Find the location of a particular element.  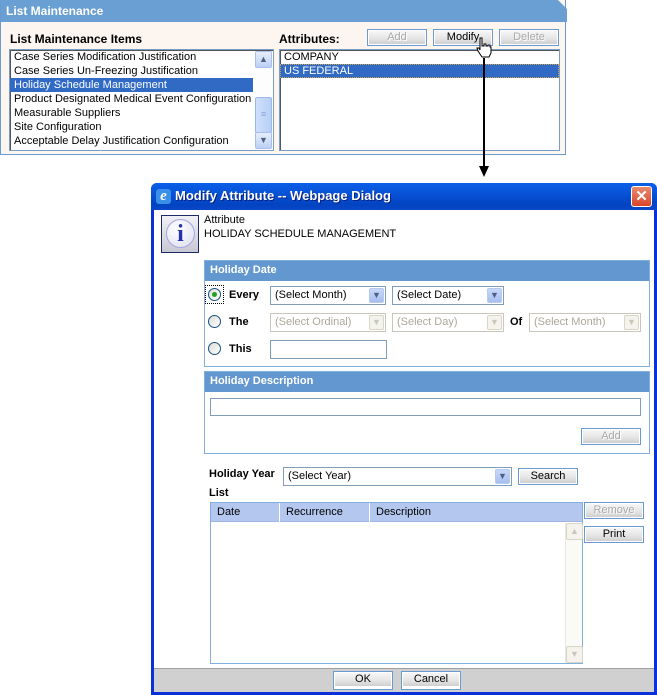

connector-line is located at coordinates (484, 113).